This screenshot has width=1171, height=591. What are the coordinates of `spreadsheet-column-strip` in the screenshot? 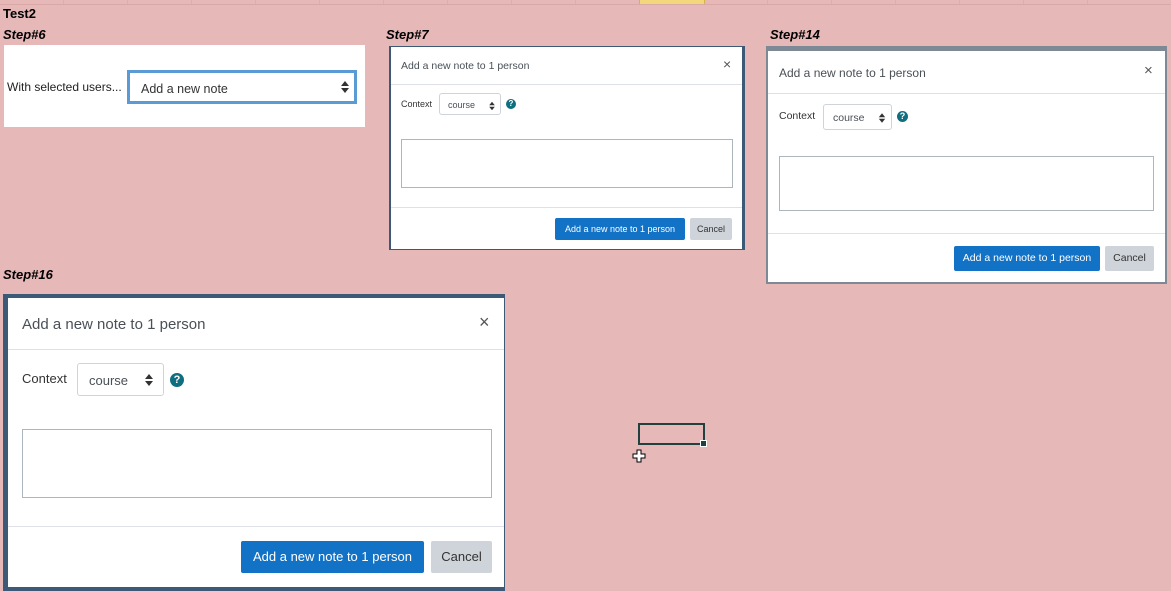 It's located at (585, 2).